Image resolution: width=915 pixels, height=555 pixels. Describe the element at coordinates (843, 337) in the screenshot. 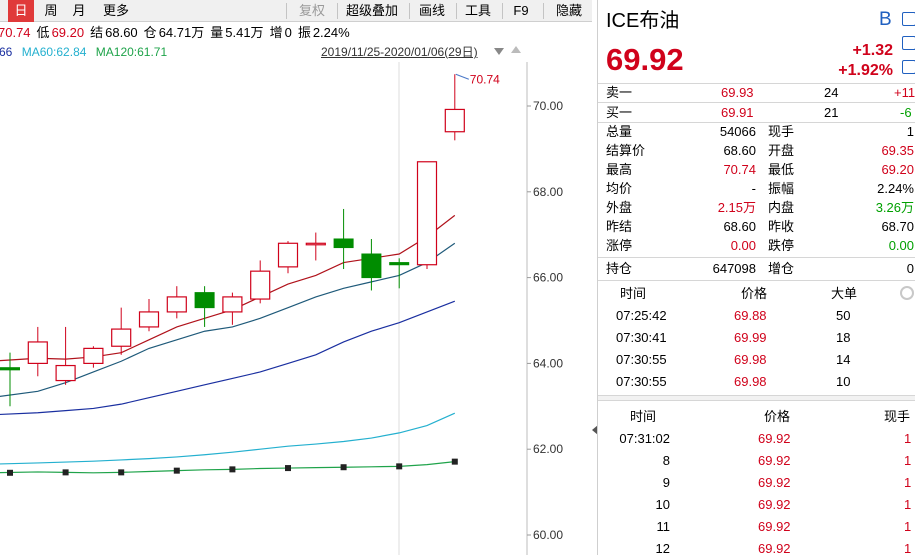

I see `trade-qty: 18` at that location.